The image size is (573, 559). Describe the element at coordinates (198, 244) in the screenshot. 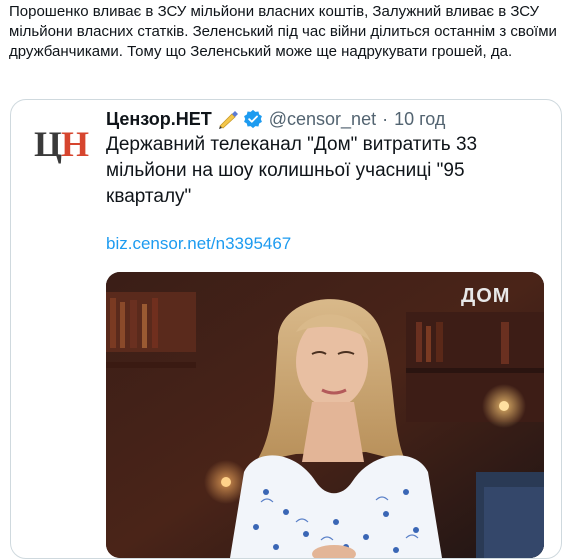

I see `article-link: biz.censor.net/n3395467` at that location.